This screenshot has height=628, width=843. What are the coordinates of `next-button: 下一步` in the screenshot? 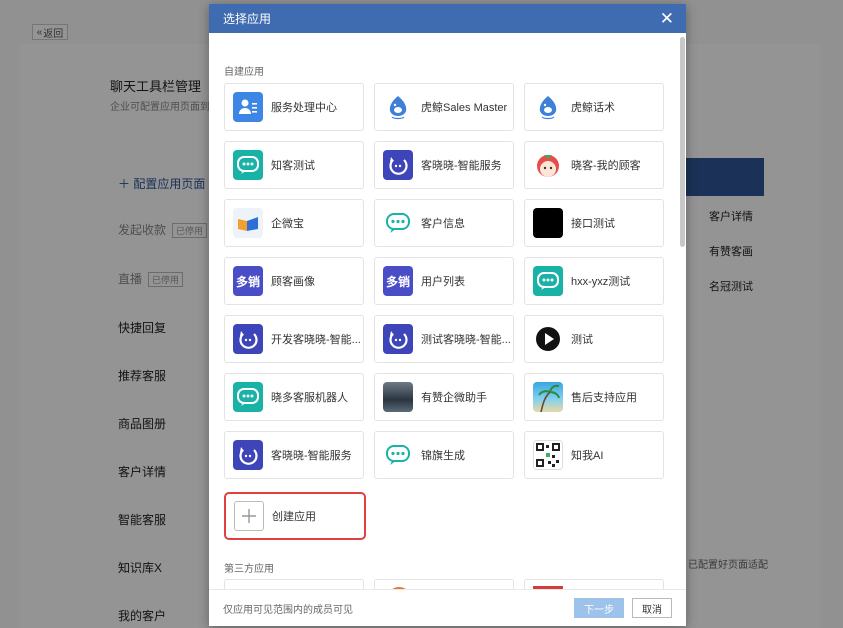 It's located at (599, 608).